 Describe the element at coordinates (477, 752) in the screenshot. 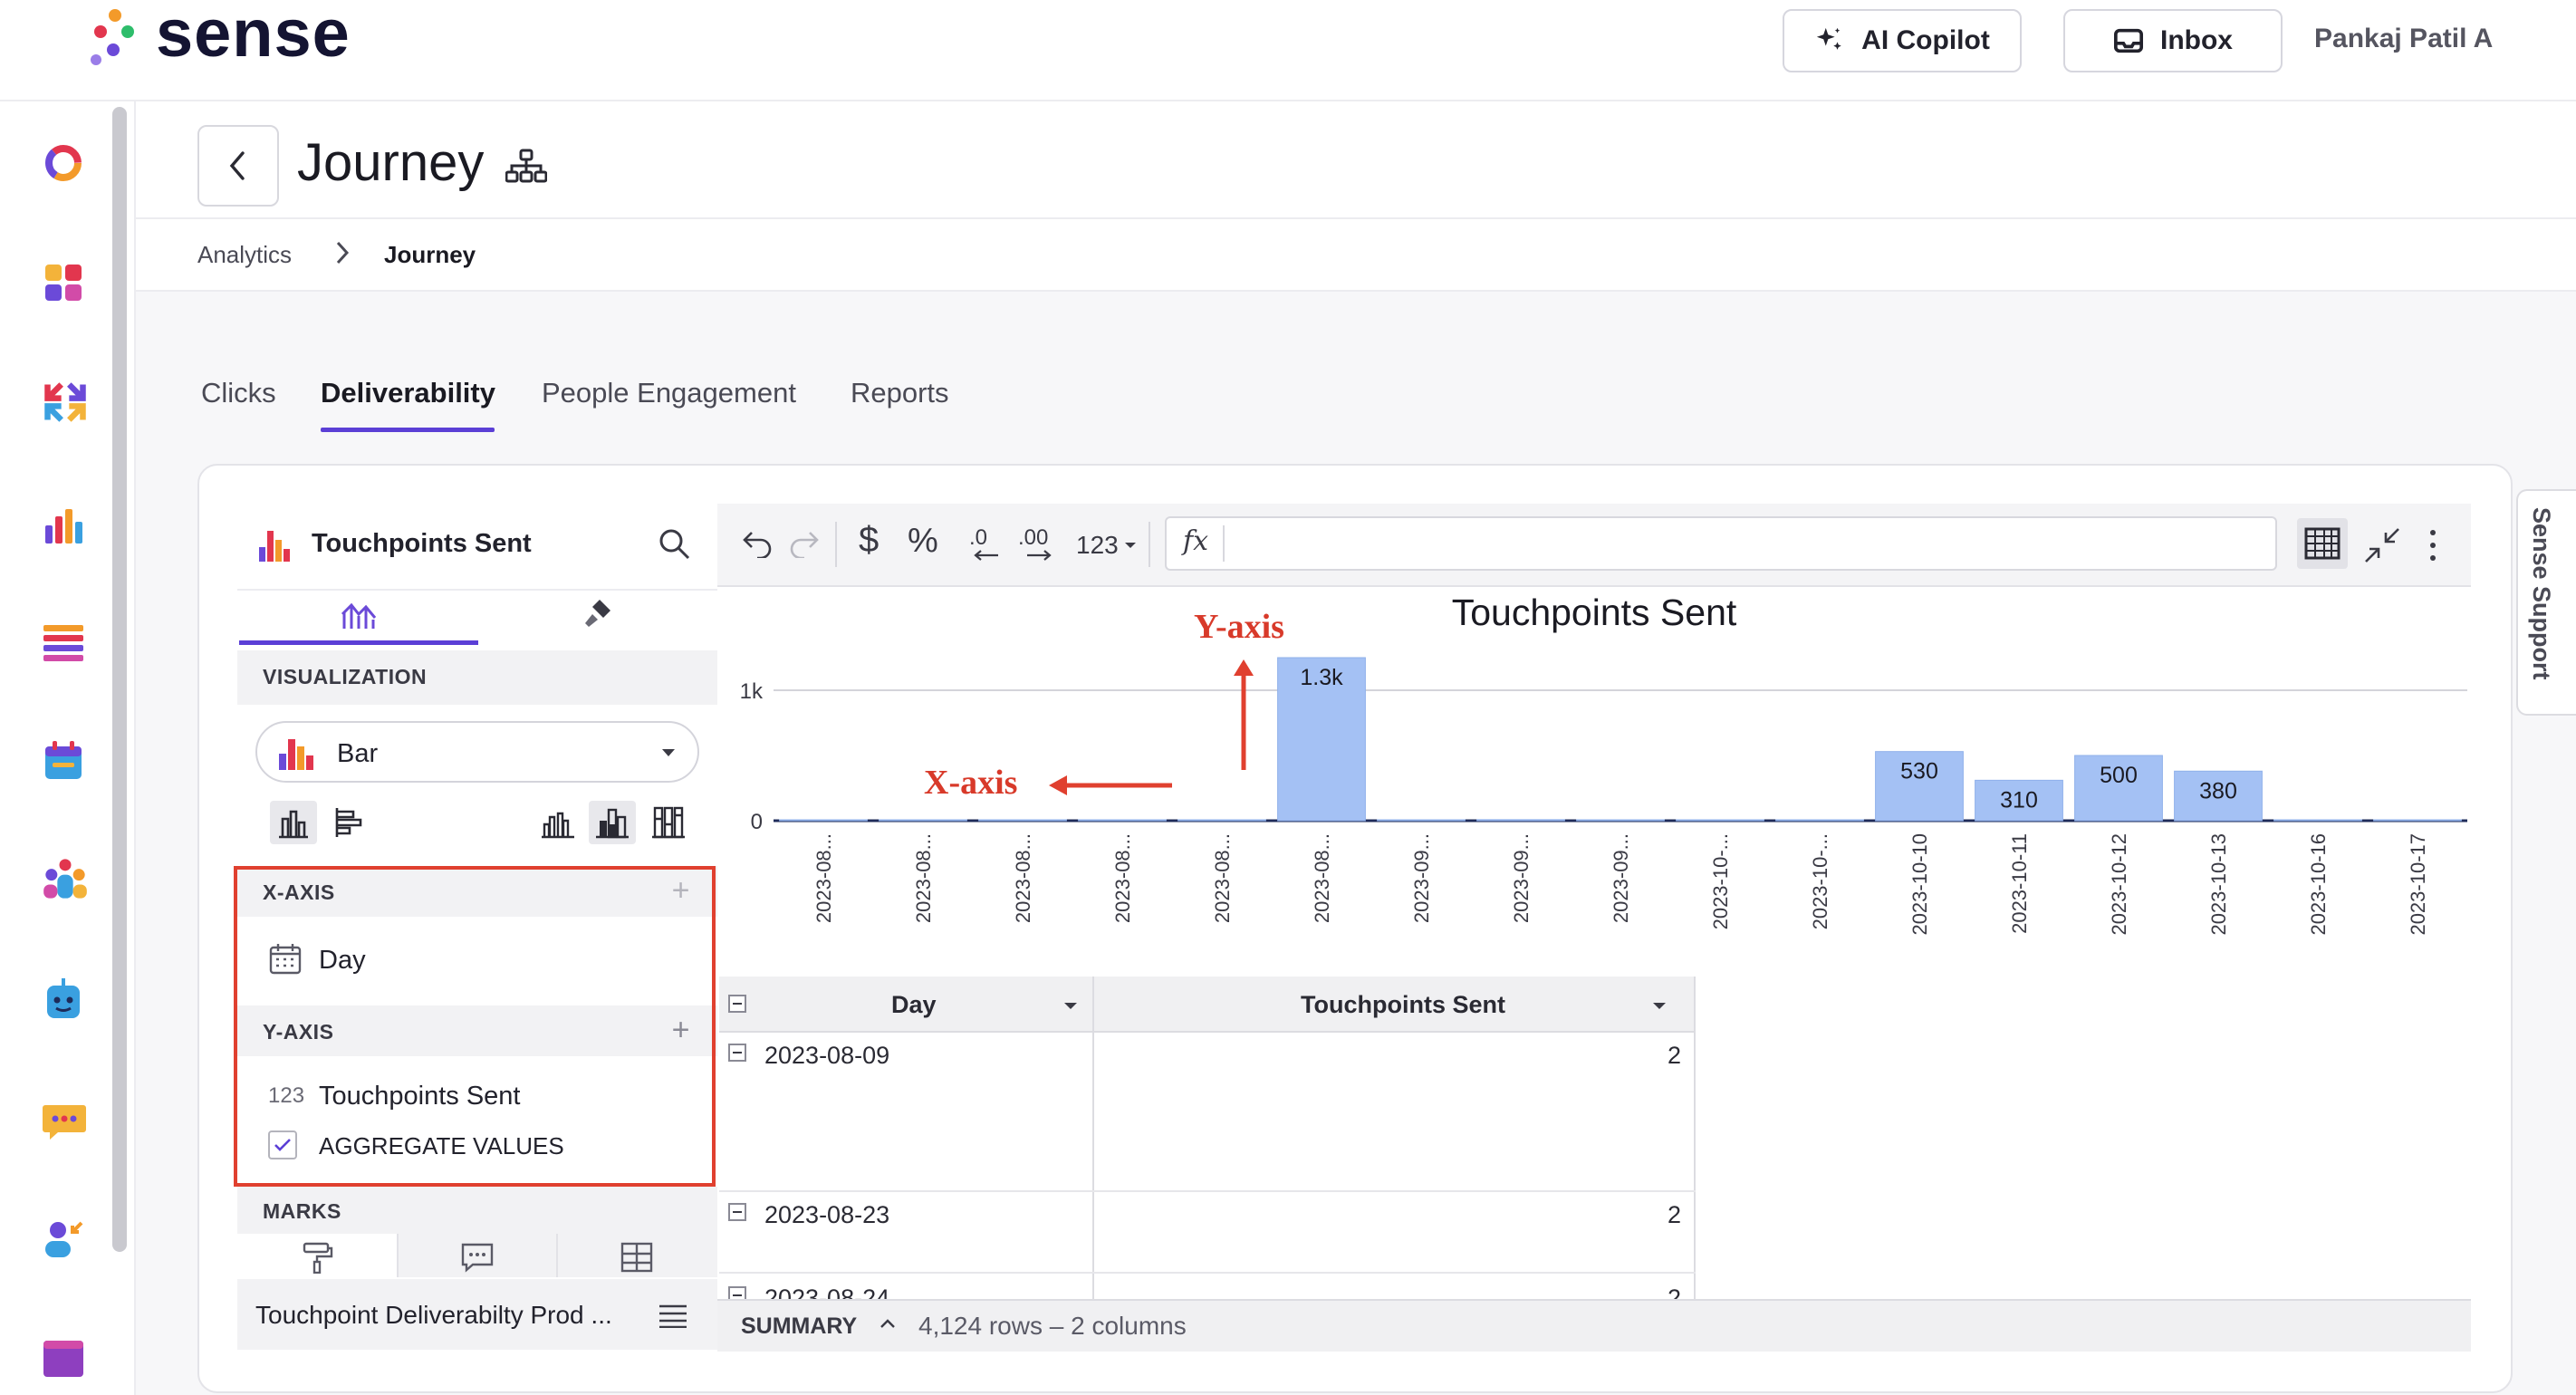

I see `visualization-type-select: Bar` at that location.